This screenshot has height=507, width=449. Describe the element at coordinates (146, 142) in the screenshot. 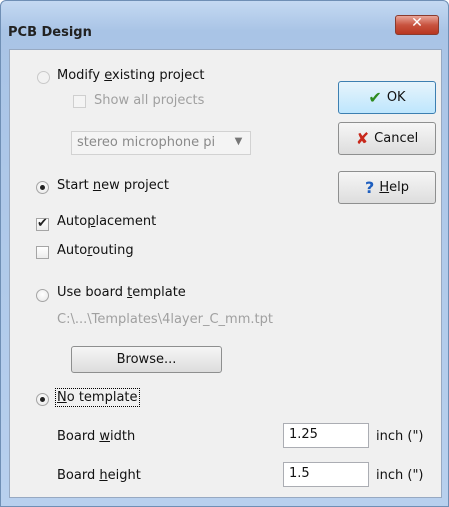

I see `project-select-value: stereo microphone pi` at that location.